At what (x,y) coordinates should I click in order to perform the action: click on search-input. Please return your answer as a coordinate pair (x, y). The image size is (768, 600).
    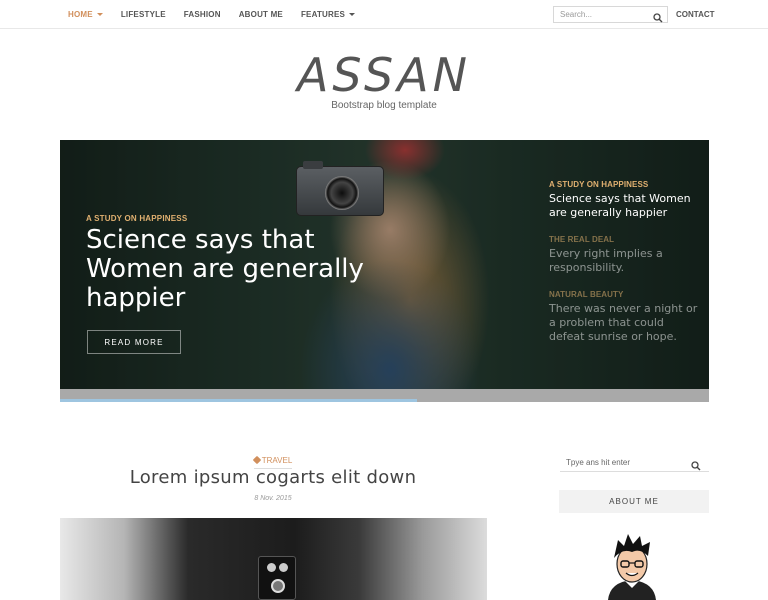
    Looking at the image, I should click on (605, 14).